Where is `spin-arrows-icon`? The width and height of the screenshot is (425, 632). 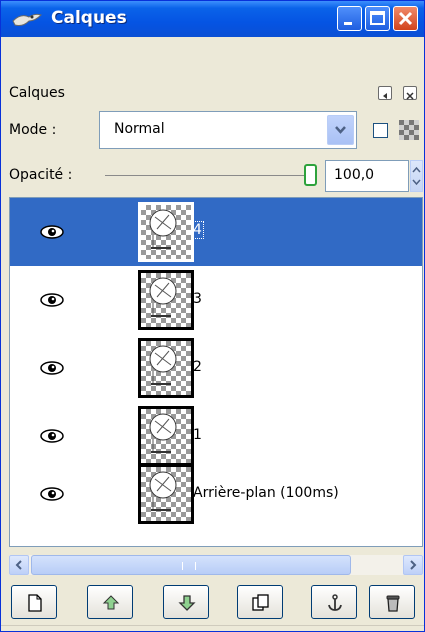 spin-arrows-icon is located at coordinates (416, 176).